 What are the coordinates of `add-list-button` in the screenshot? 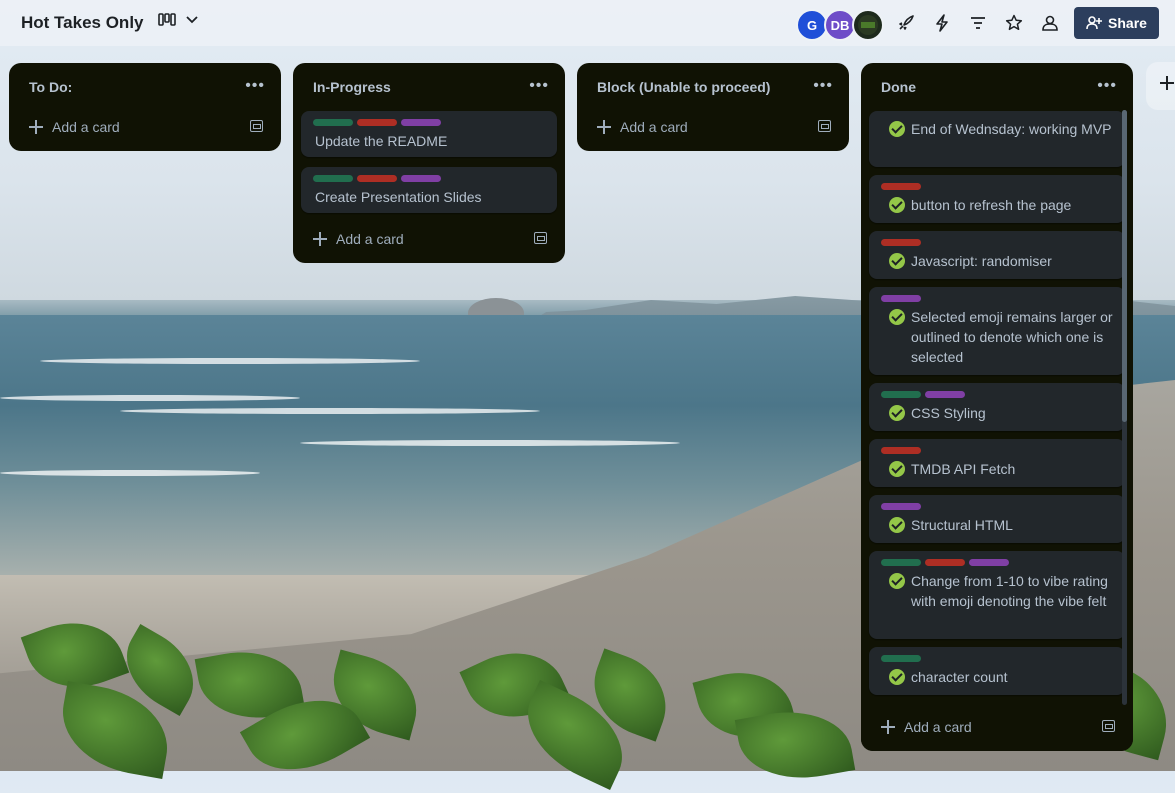 It's located at (1160, 86).